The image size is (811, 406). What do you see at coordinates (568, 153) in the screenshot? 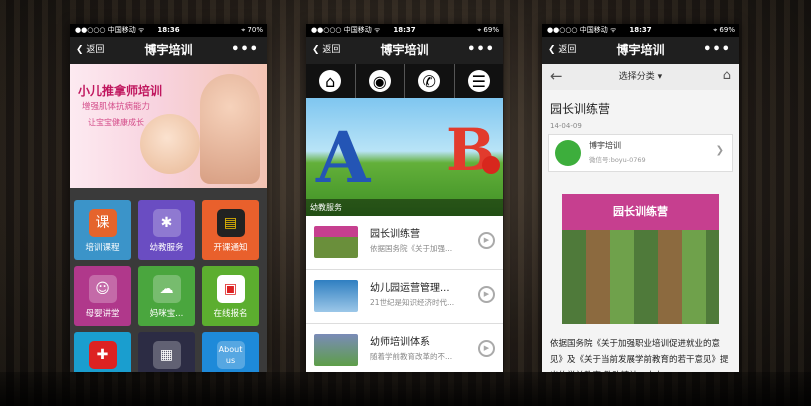
I see `wechat-avatar-icon` at bounding box center [568, 153].